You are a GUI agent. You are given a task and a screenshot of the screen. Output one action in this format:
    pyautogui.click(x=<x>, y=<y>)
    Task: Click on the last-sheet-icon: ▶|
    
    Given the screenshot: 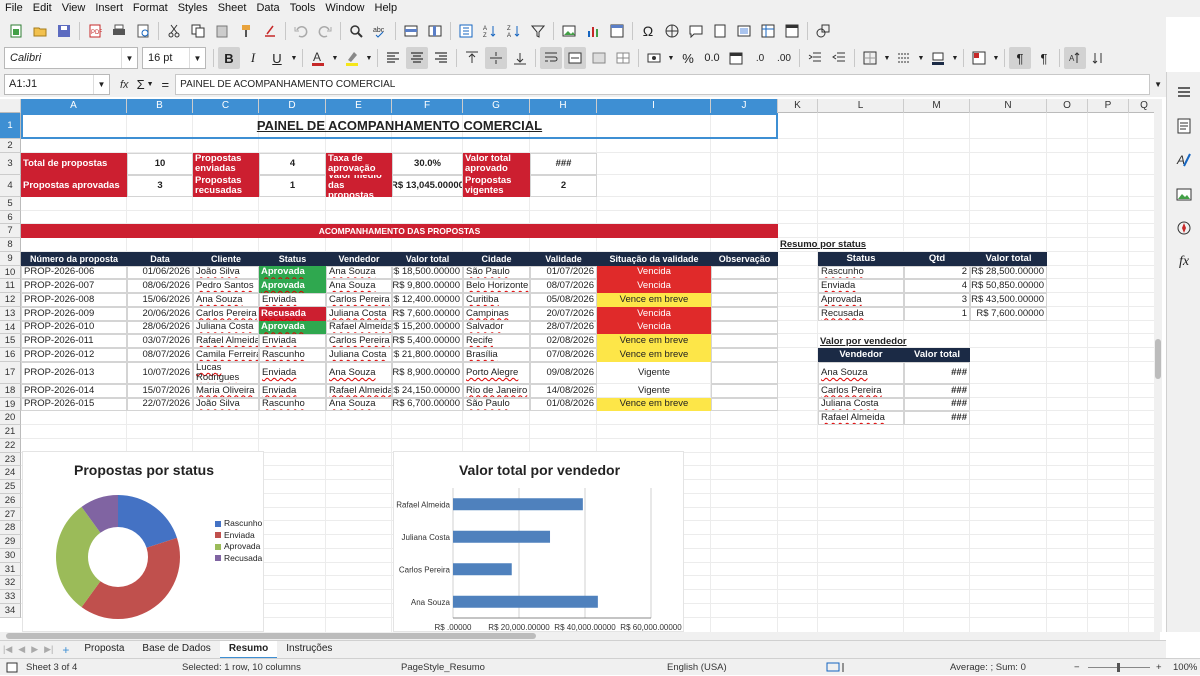 What is the action you would take?
    pyautogui.click(x=48, y=649)
    